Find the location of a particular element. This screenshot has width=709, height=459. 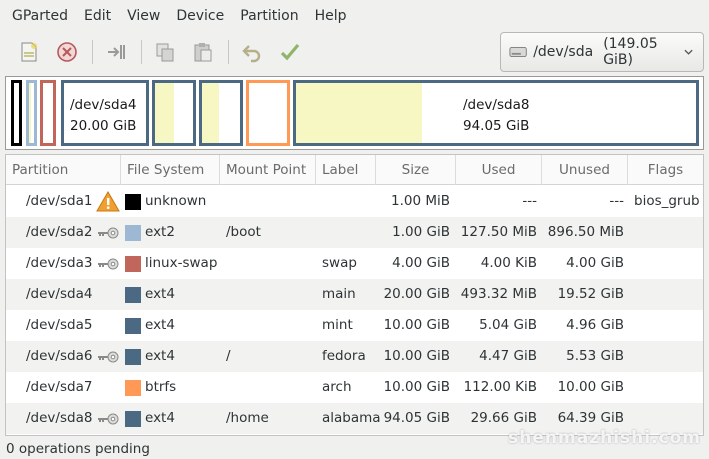

partition-name: /dev/sda4 is located at coordinates (59, 294).